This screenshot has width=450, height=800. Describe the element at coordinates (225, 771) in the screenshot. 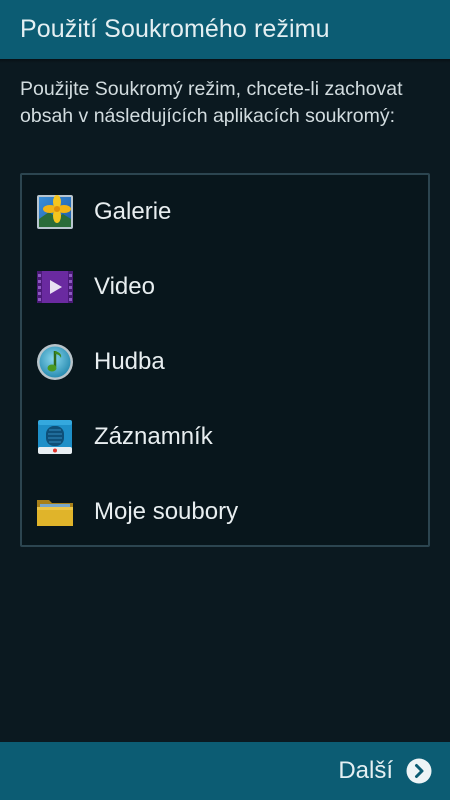

I see `bottom-bar: Další` at that location.